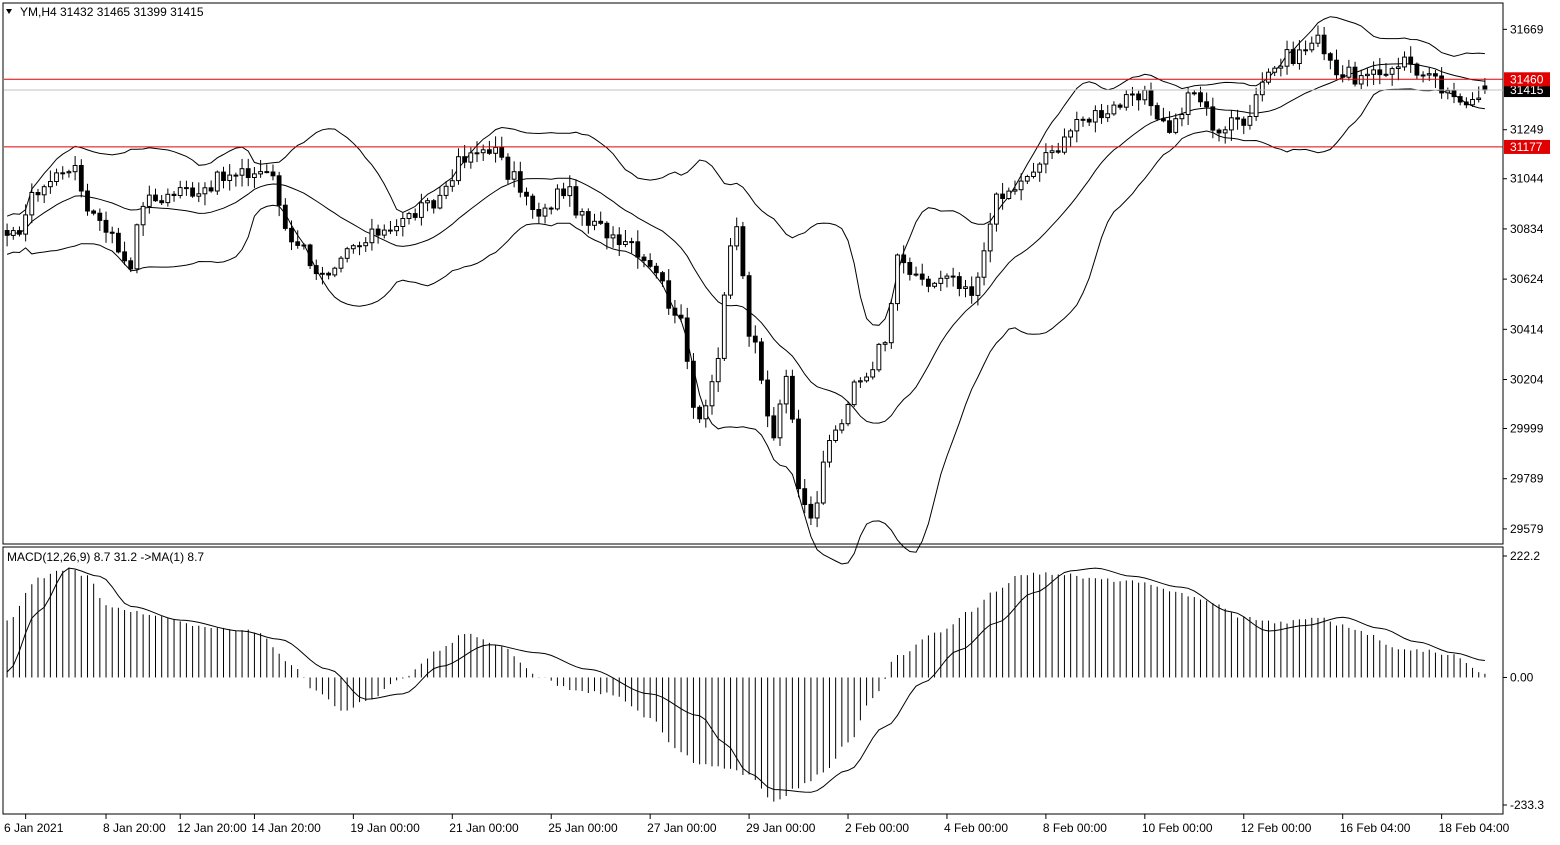 The image size is (1560, 845). I want to click on price-tick-label: 31249, so click(1527, 130).